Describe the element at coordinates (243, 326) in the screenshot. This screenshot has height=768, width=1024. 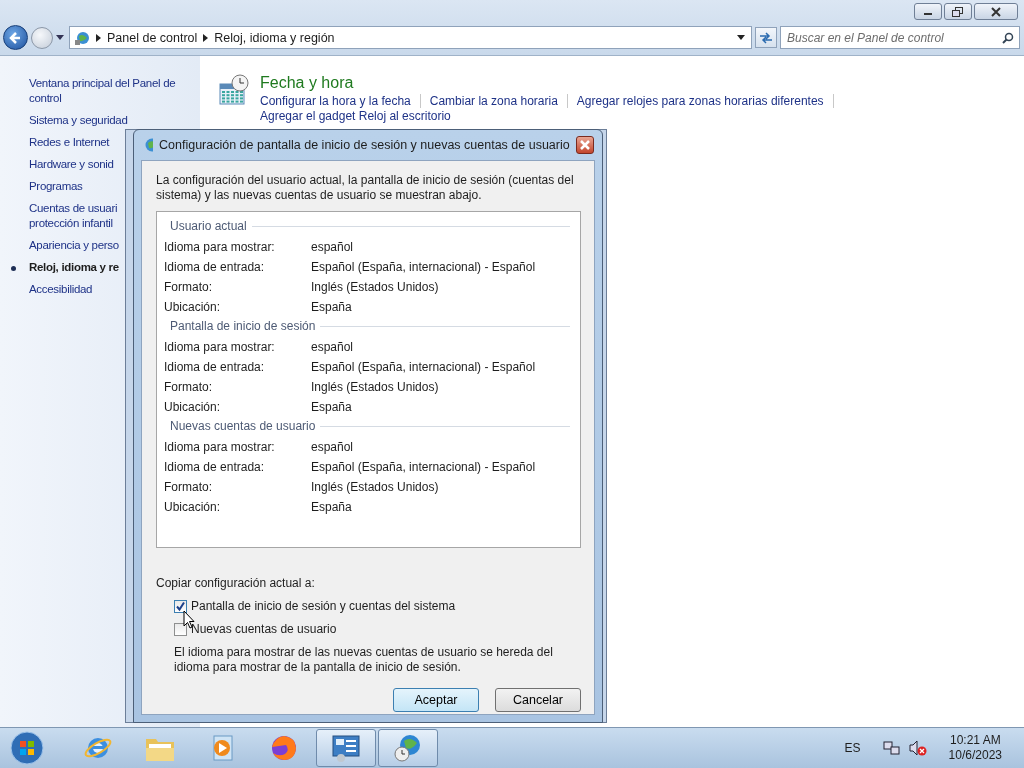
I see `group-heading: Pantalla de inicio de sesión` at that location.